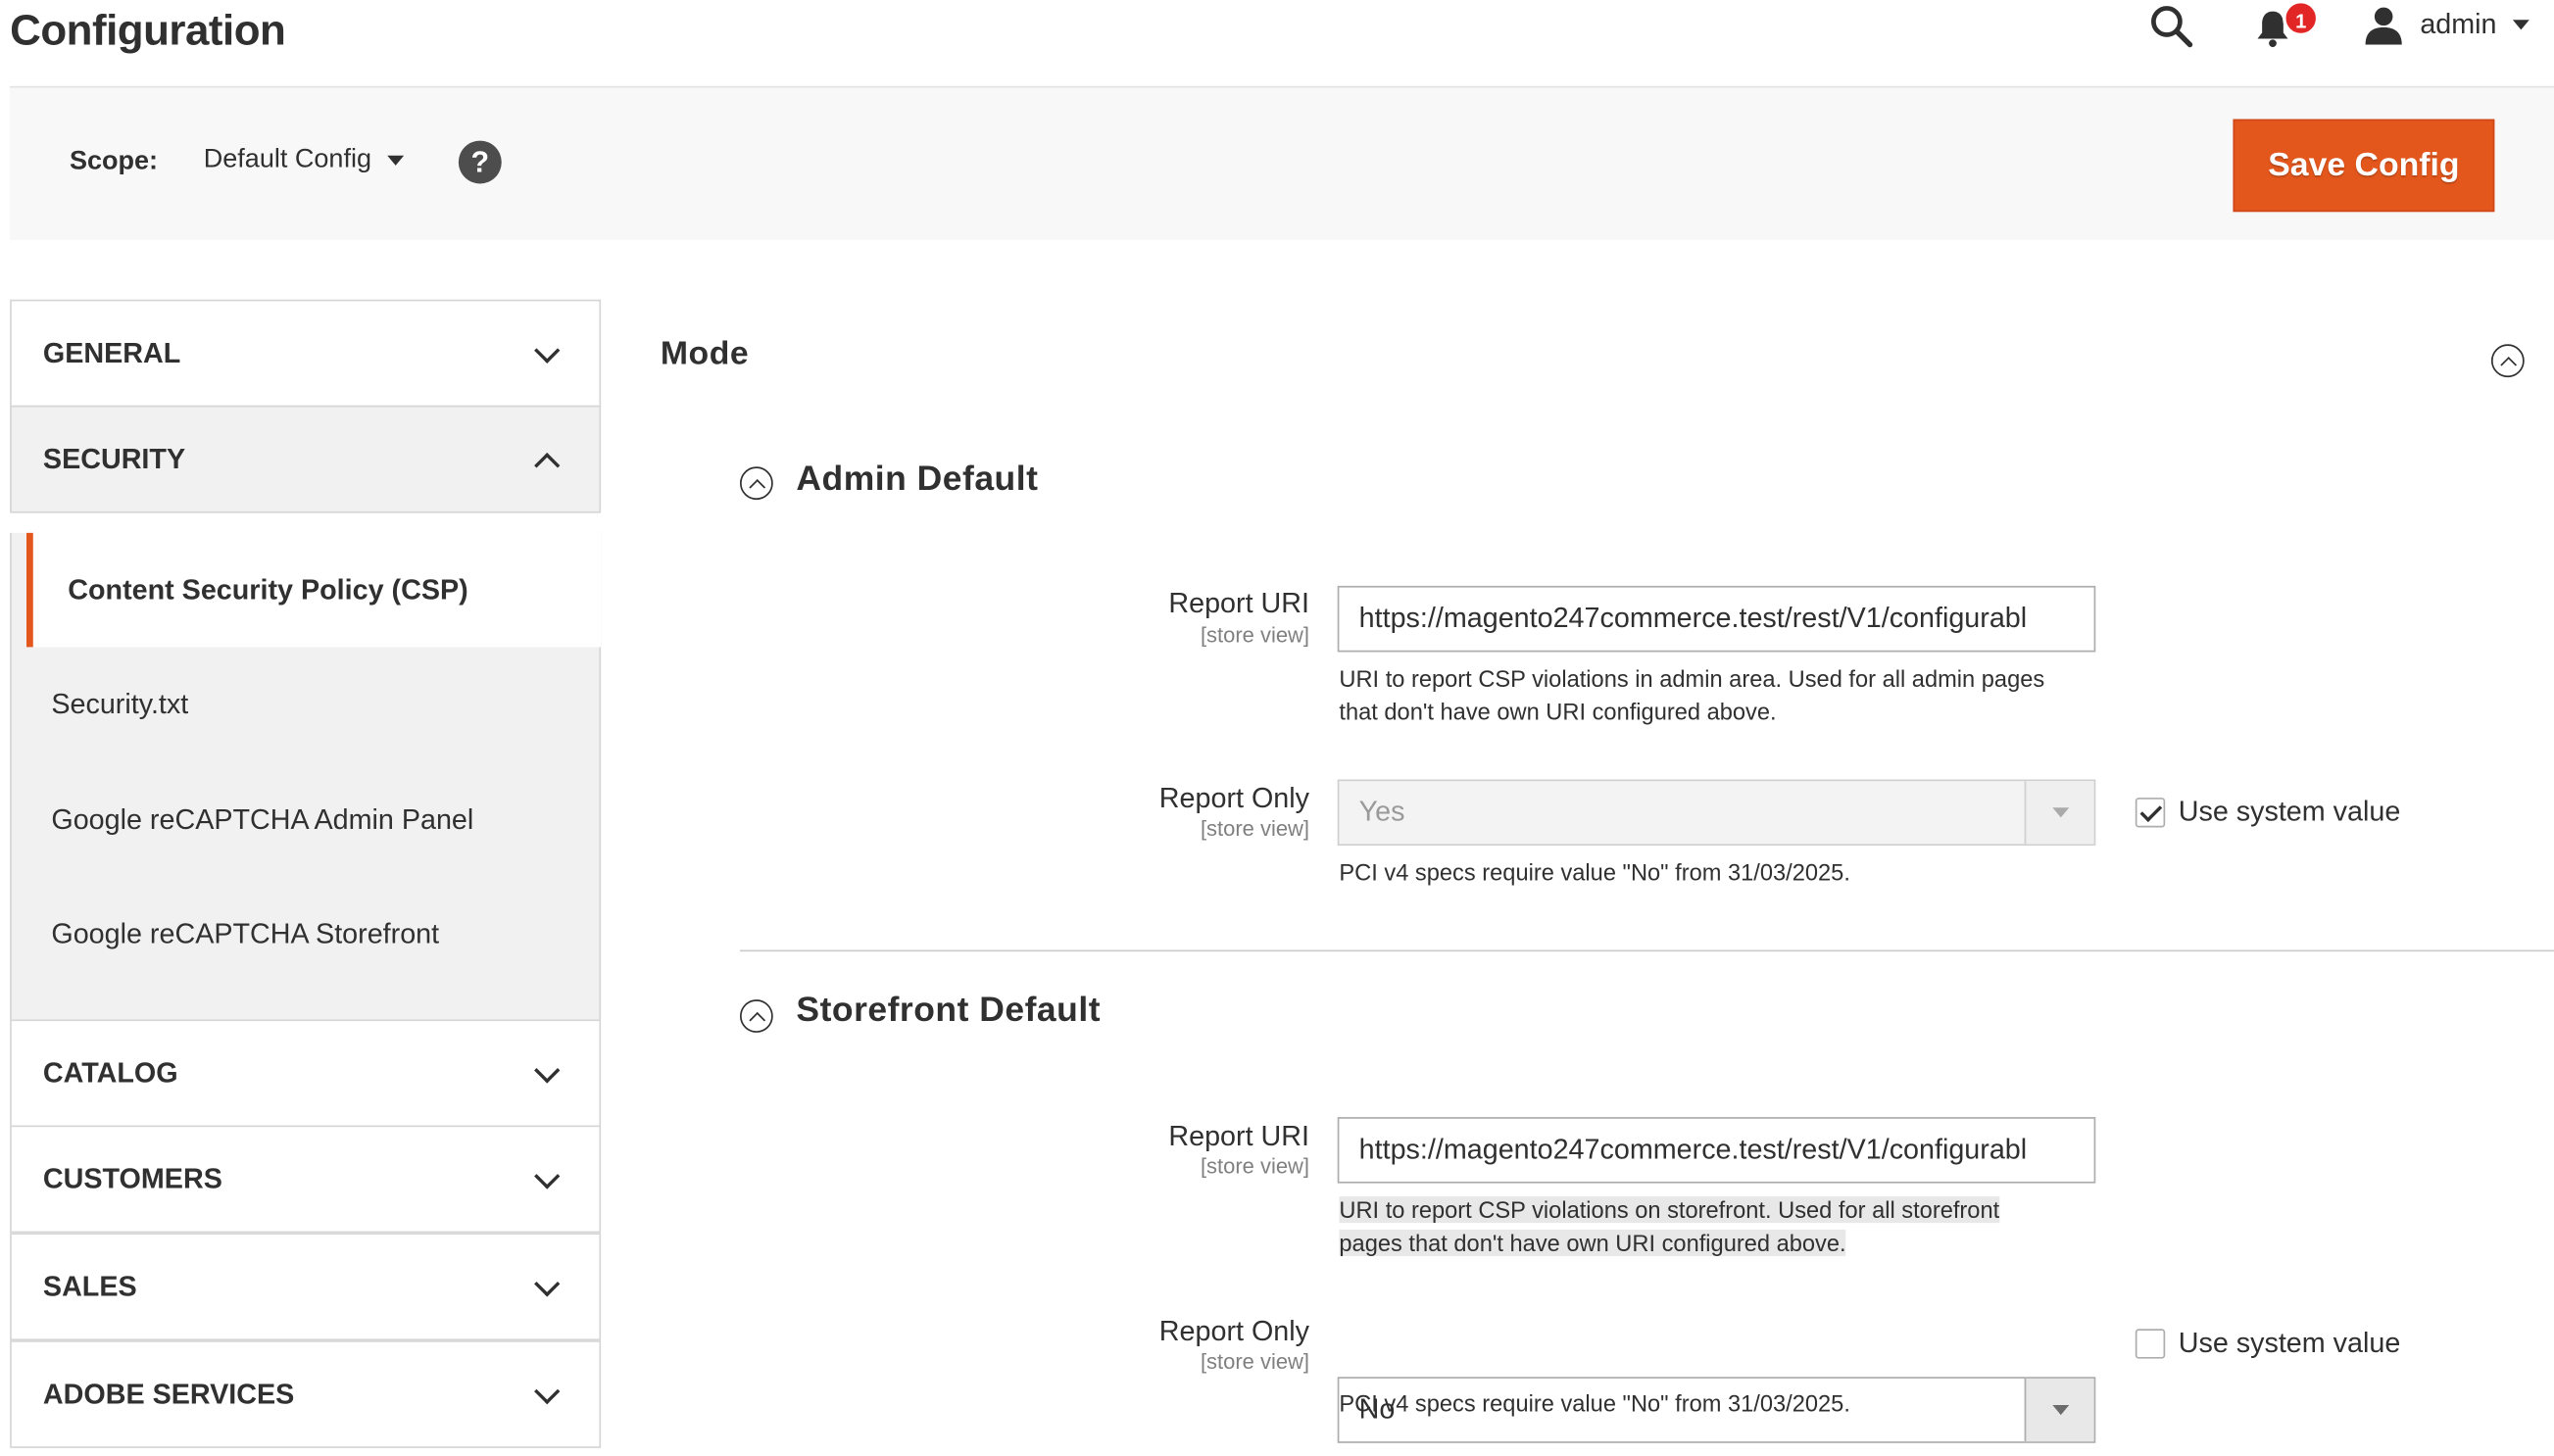 This screenshot has height=1456, width=2554. Describe the element at coordinates (917, 481) in the screenshot. I see `group-title-admin-default: Admin Default` at that location.